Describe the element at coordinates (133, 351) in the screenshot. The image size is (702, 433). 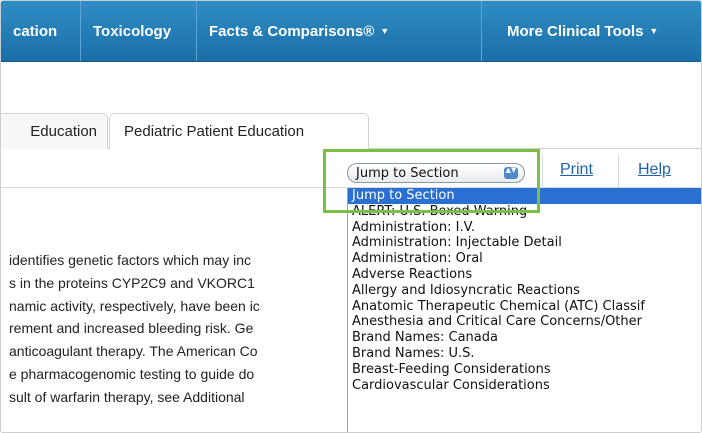
I see `body-text-line: anticoagulant therapy. The American Co` at that location.